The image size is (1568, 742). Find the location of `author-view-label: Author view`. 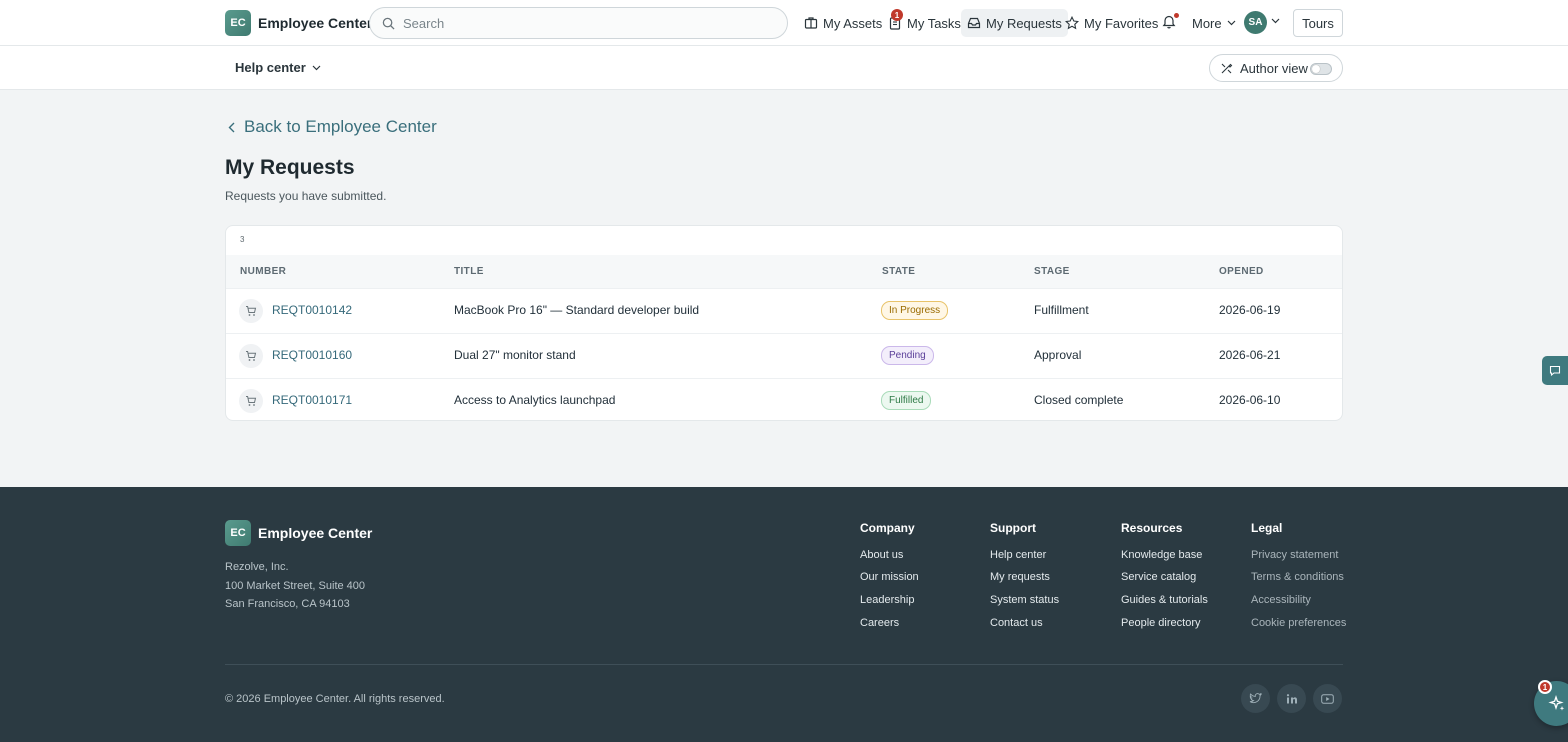

author-view-label: Author view is located at coordinates (1274, 68).